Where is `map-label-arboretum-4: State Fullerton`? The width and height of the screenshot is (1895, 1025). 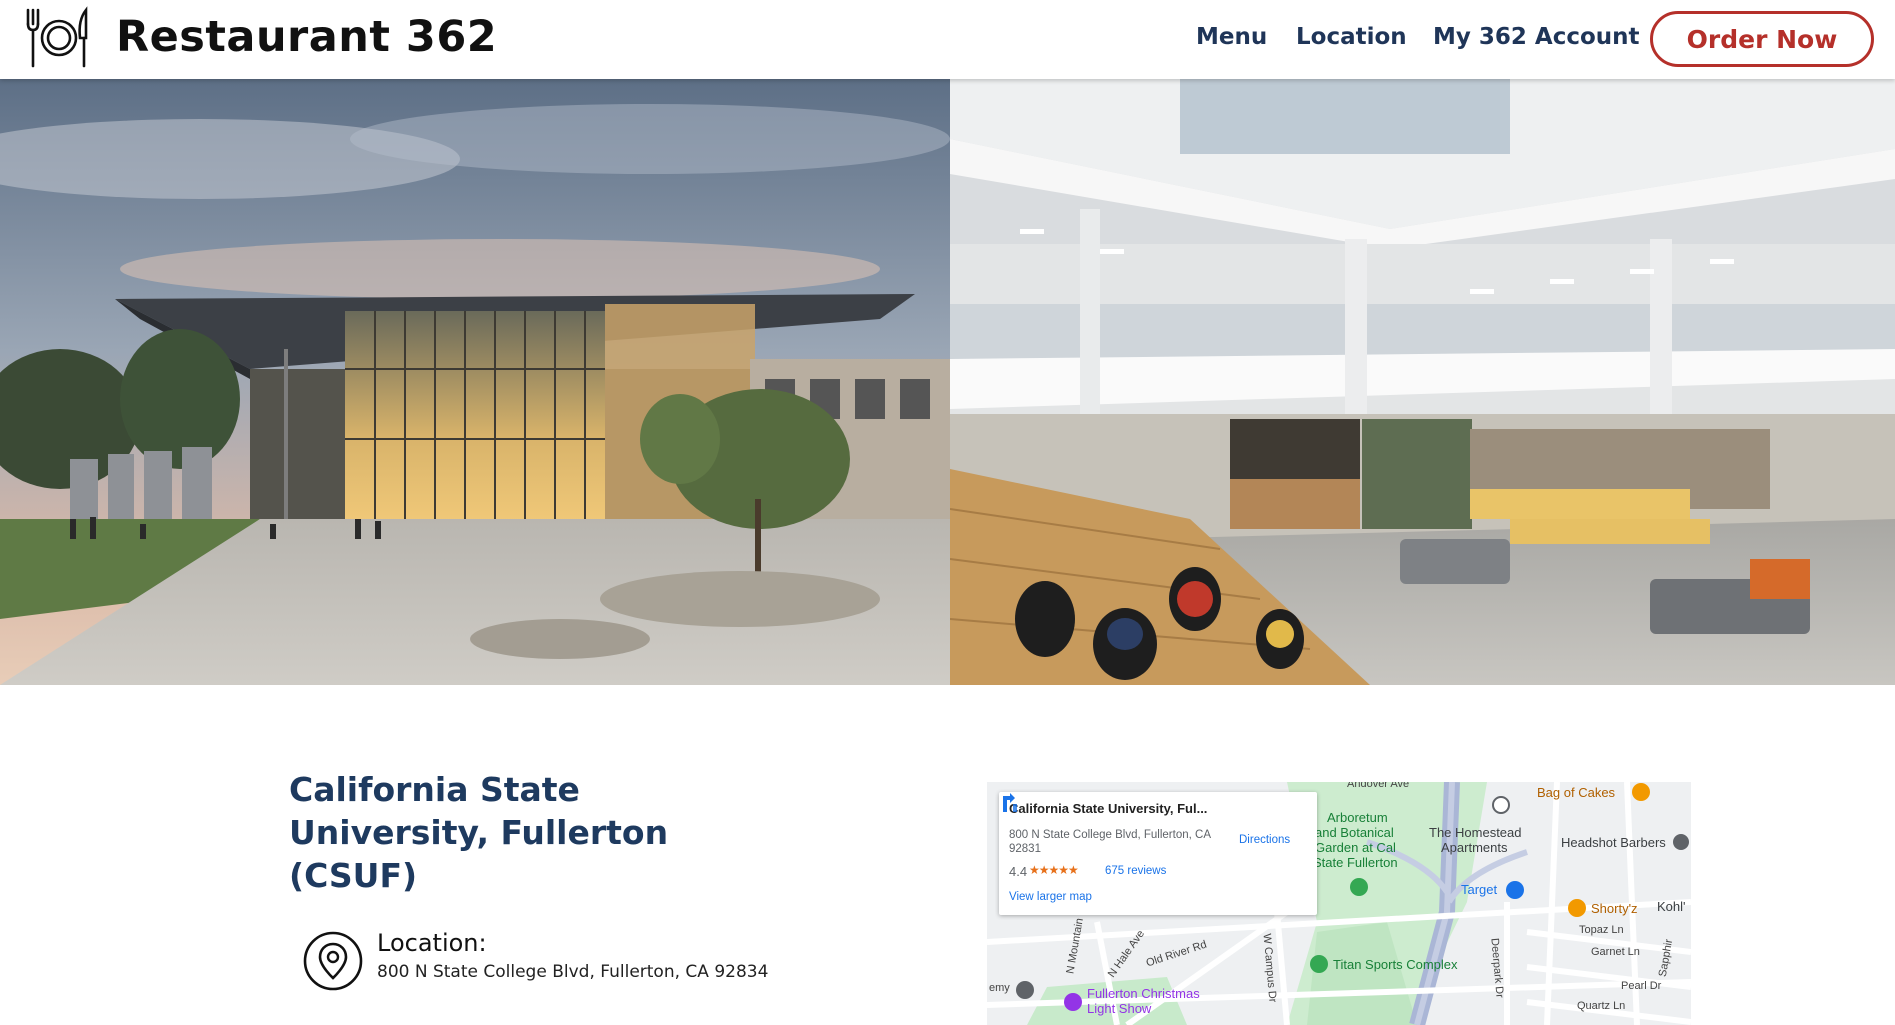 map-label-arboretum-4: State Fullerton is located at coordinates (1355, 862).